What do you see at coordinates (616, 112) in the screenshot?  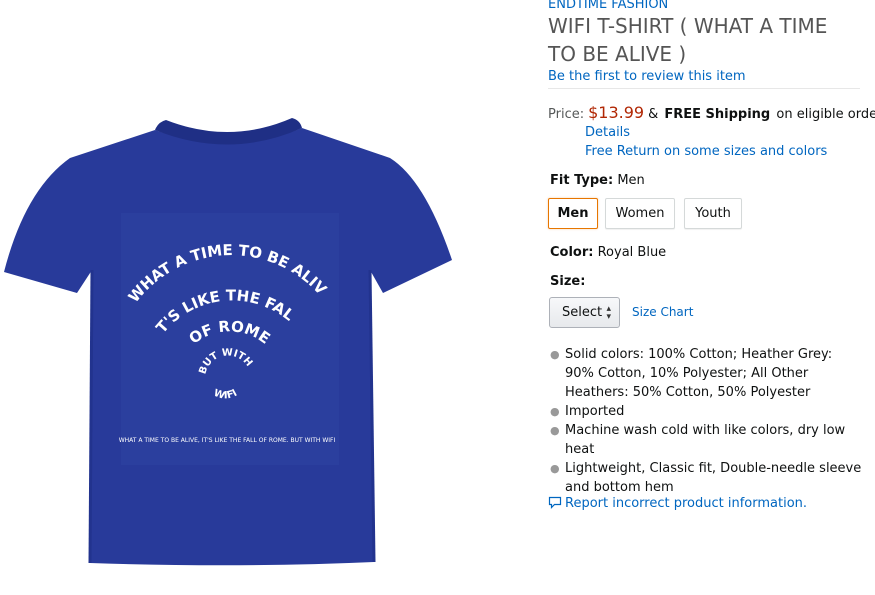 I see `price-value: $13.99` at bounding box center [616, 112].